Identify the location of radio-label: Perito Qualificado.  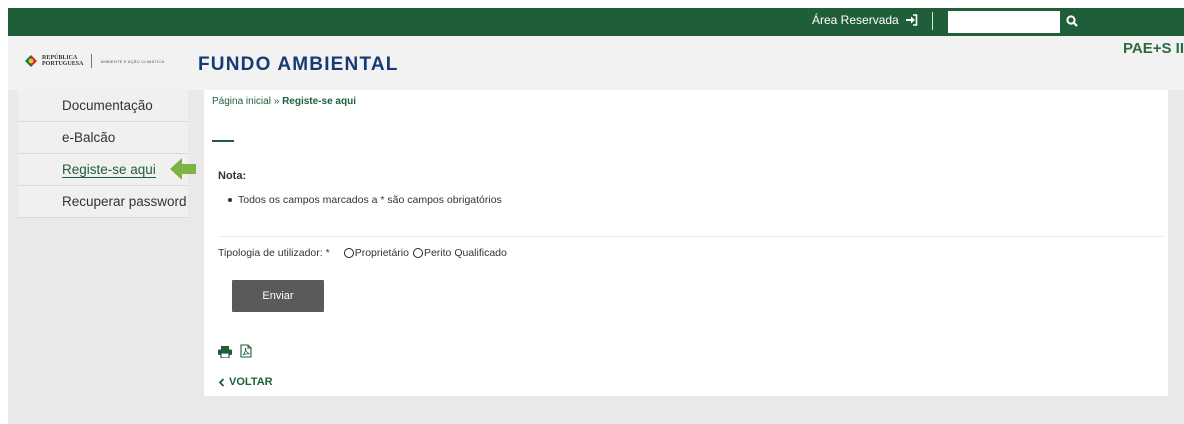
(465, 253).